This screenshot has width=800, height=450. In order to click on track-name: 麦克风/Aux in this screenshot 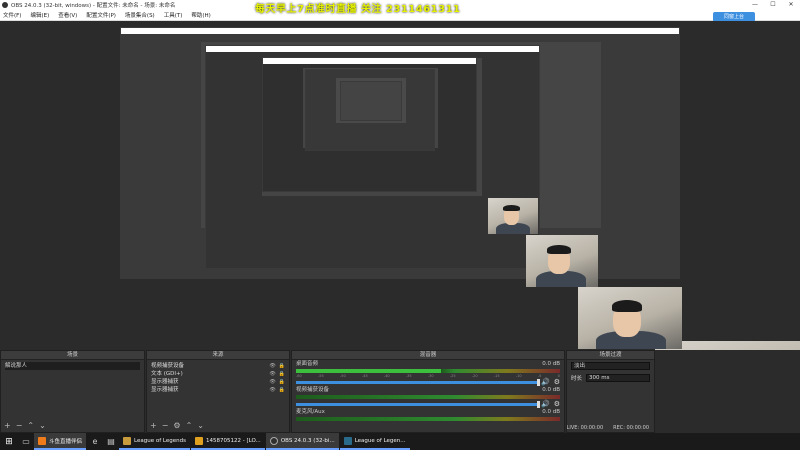, I will do `click(310, 412)`.